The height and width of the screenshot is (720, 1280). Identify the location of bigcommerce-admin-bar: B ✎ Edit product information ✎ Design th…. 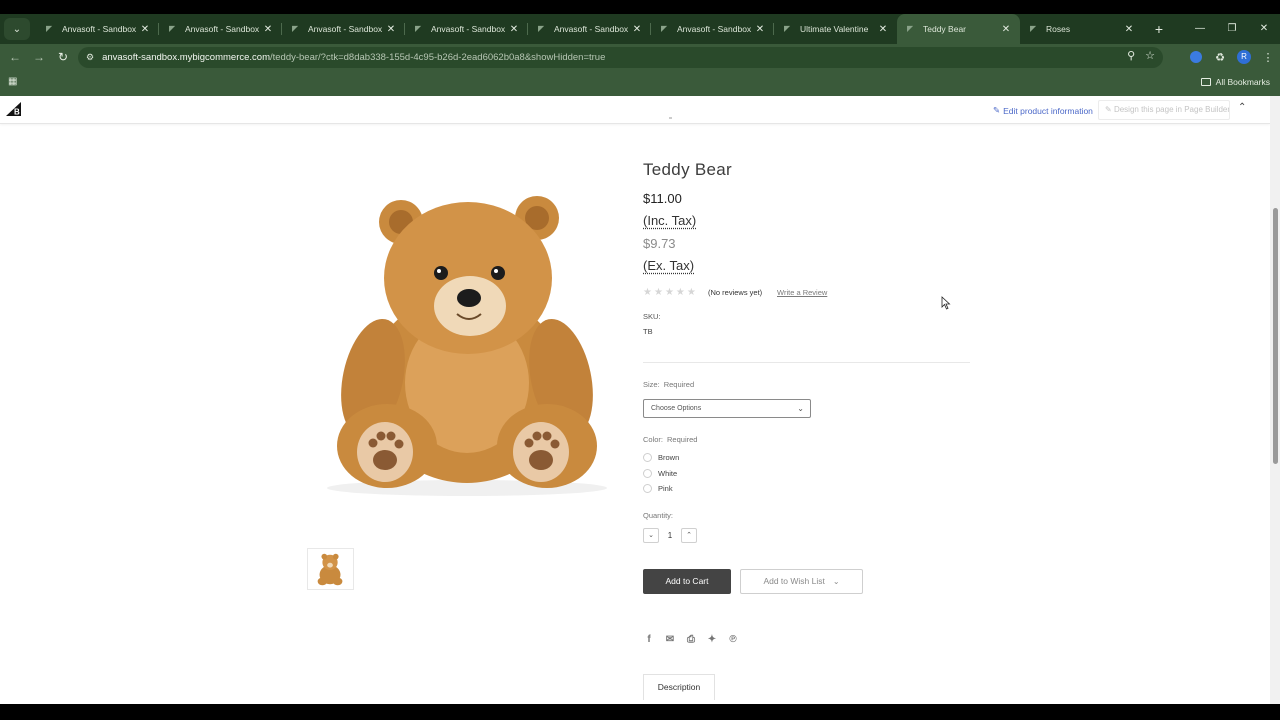
(635, 110).